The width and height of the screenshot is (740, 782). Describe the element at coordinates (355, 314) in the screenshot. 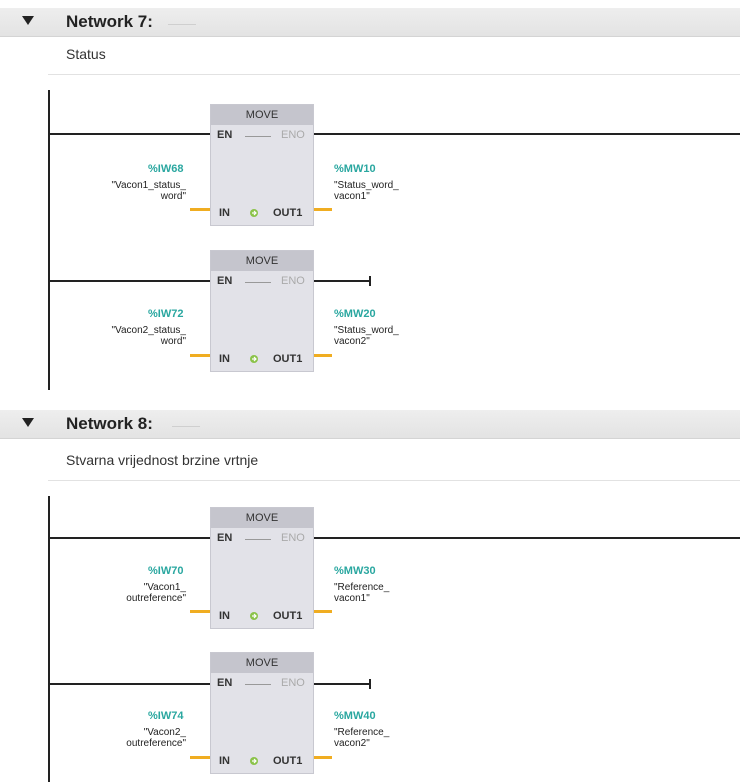

I see `output-address: %MW20` at that location.